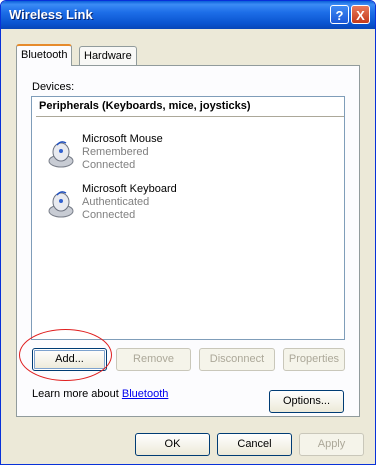 Image resolution: width=376 pixels, height=465 pixels. Describe the element at coordinates (61, 204) in the screenshot. I see `keyboard-device-icon` at that location.